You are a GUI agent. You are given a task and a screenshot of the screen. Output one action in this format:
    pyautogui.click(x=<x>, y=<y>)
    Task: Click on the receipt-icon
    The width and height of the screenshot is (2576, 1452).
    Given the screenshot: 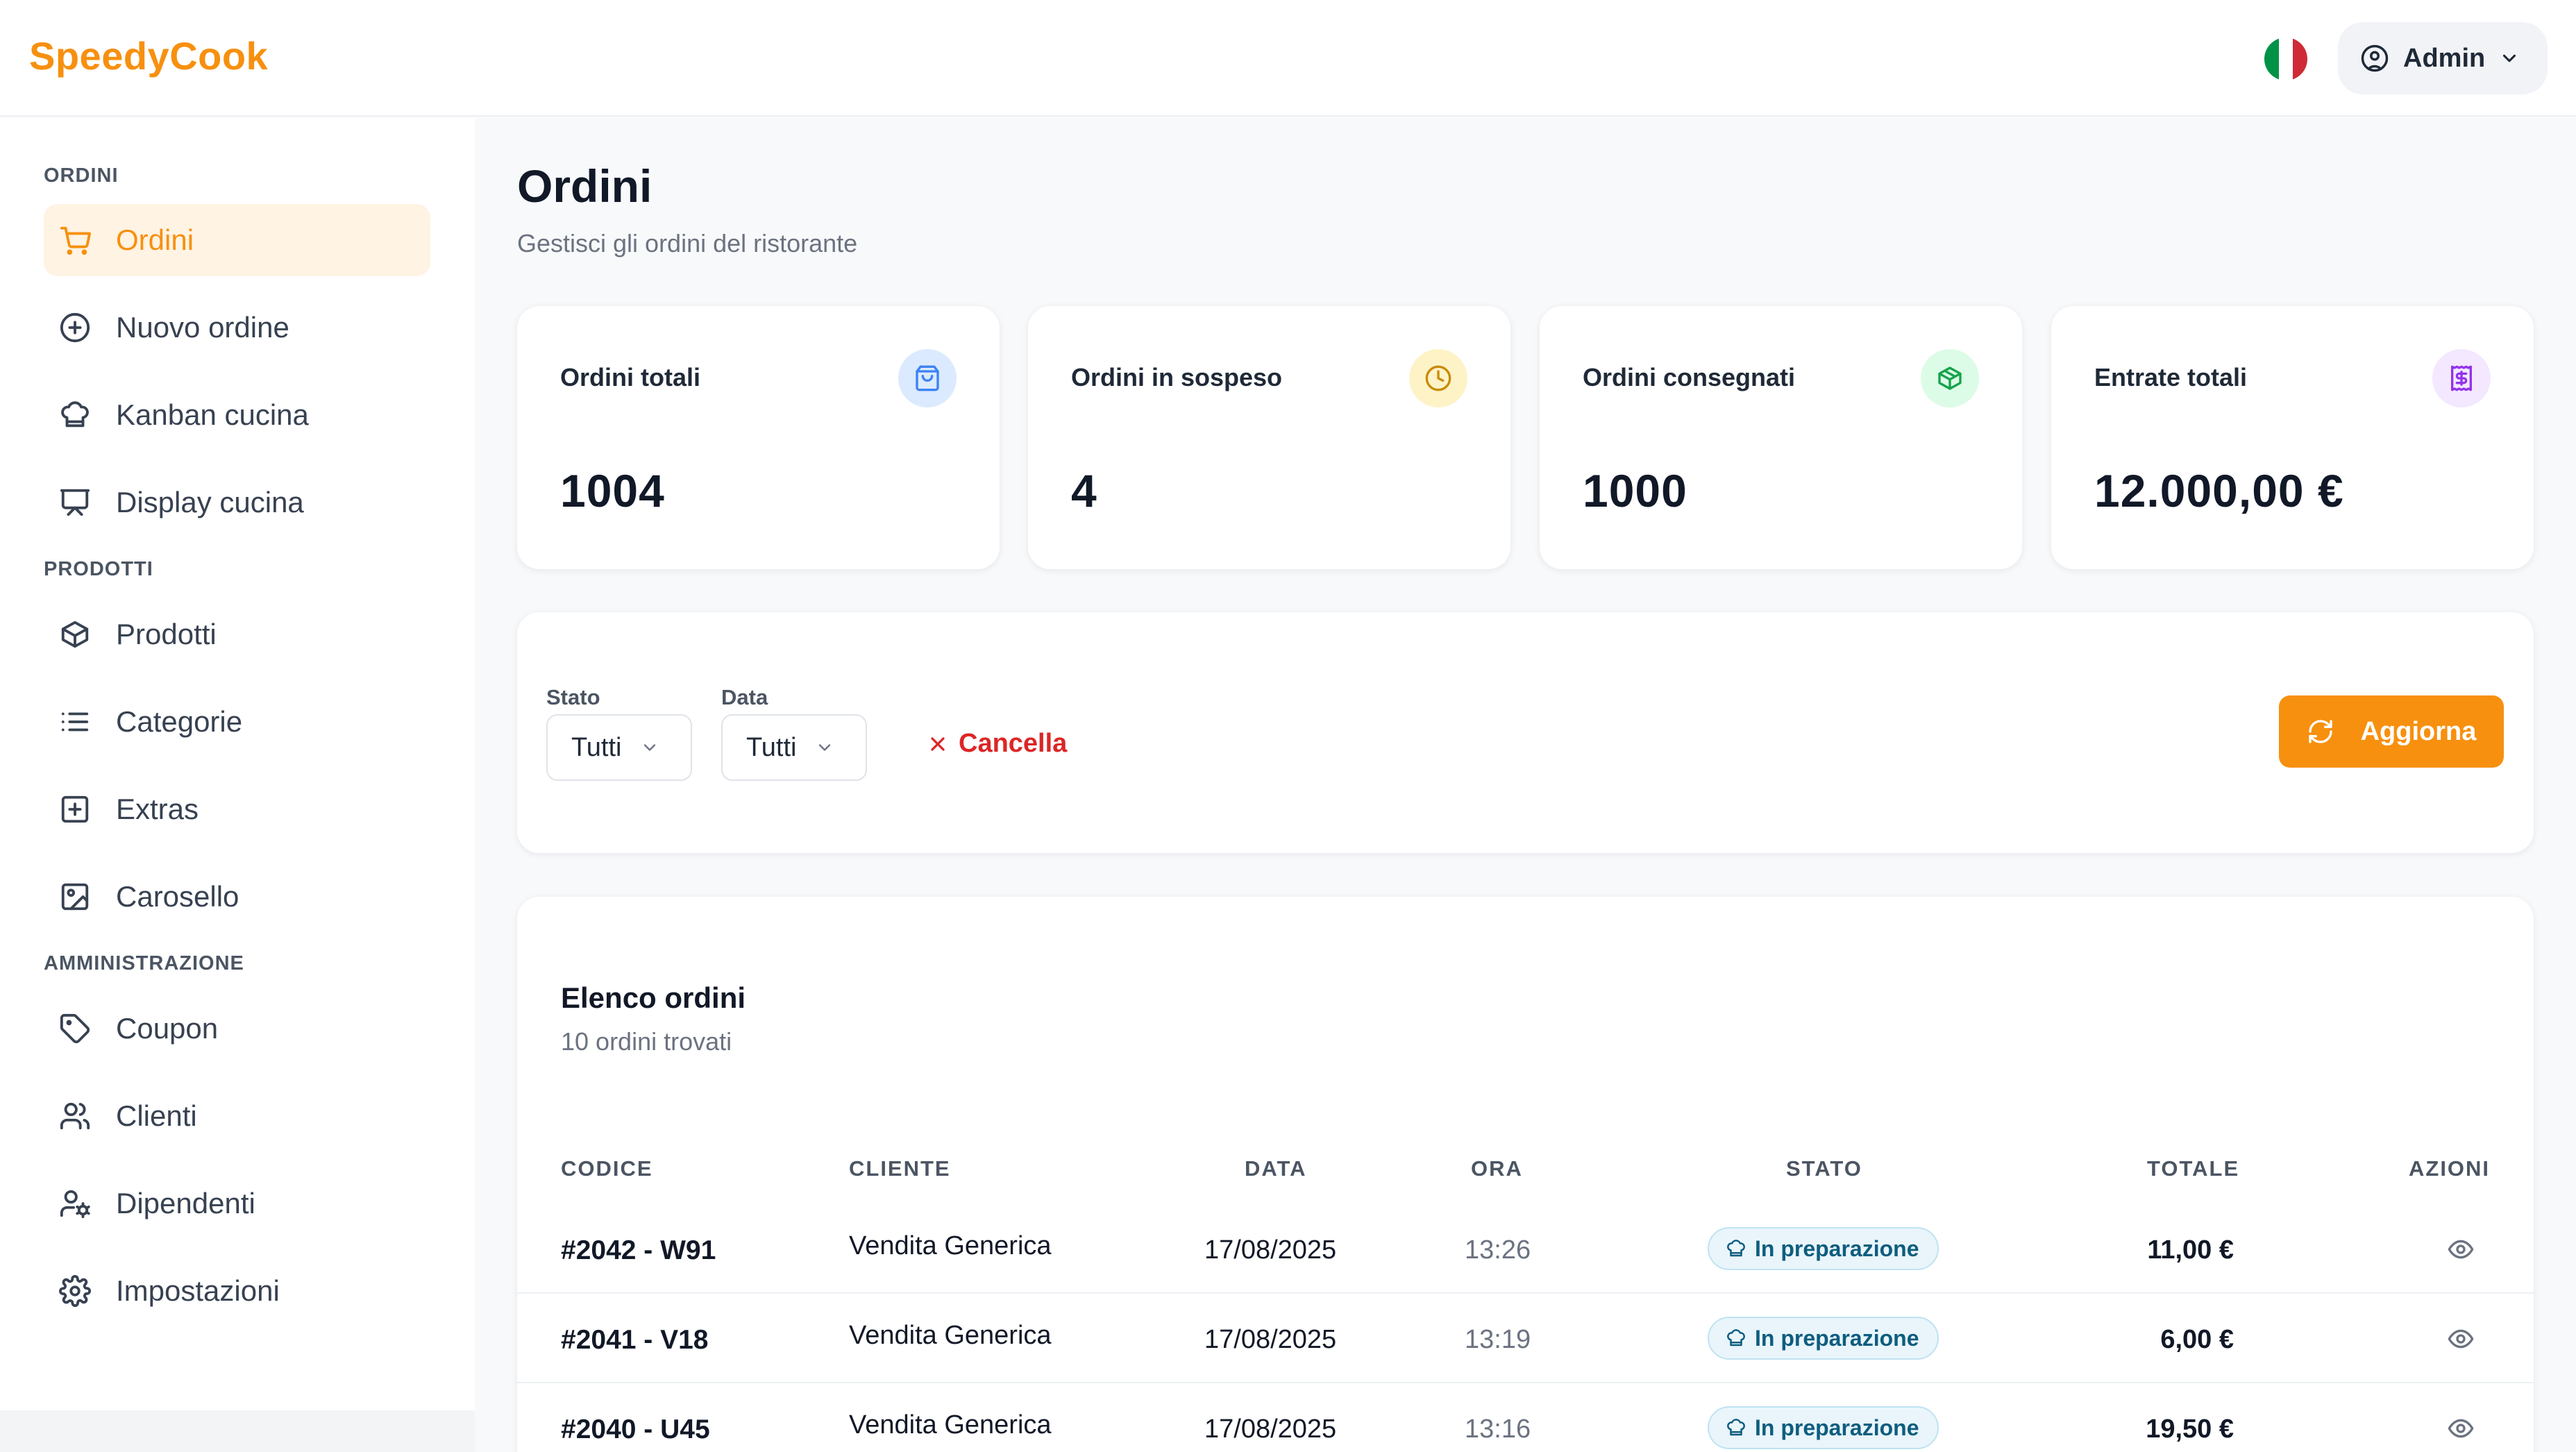 What is the action you would take?
    pyautogui.click(x=2461, y=378)
    